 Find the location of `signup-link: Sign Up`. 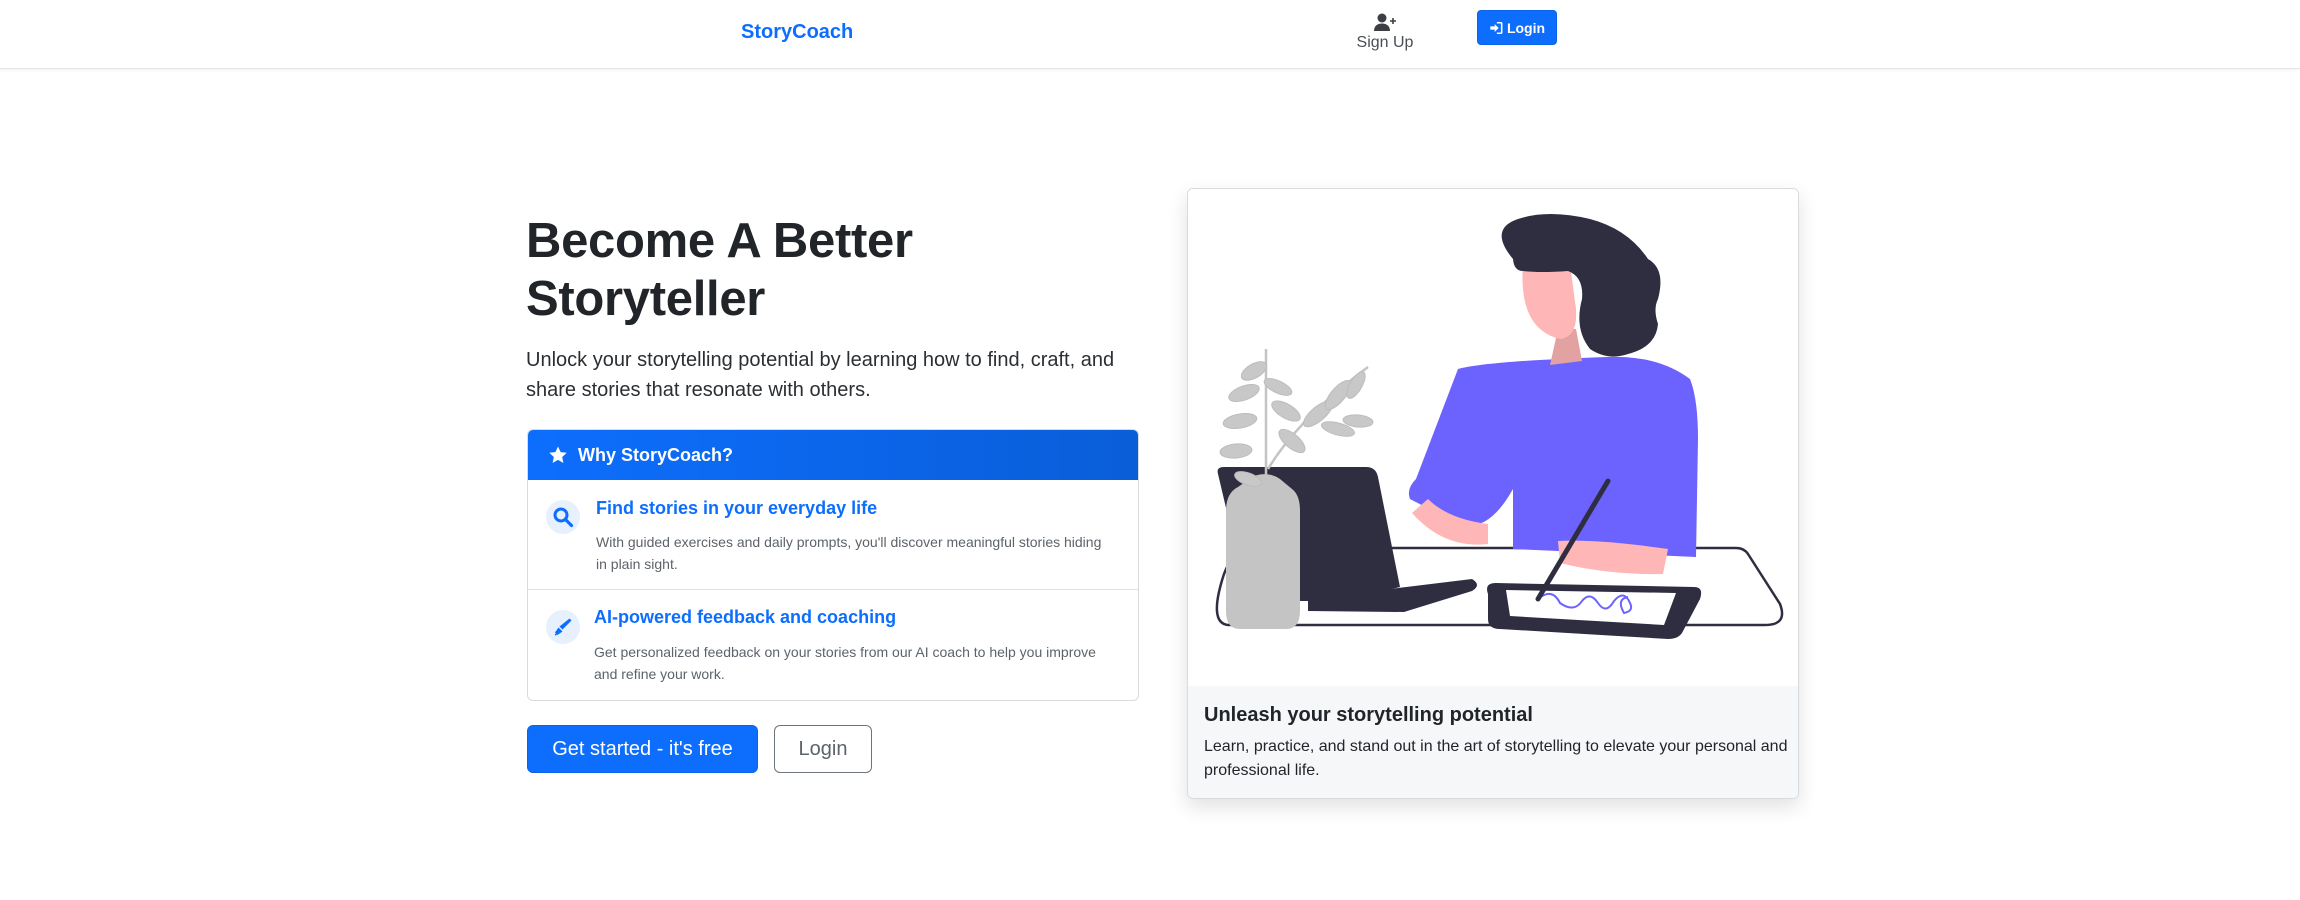

signup-link: Sign Up is located at coordinates (1385, 32).